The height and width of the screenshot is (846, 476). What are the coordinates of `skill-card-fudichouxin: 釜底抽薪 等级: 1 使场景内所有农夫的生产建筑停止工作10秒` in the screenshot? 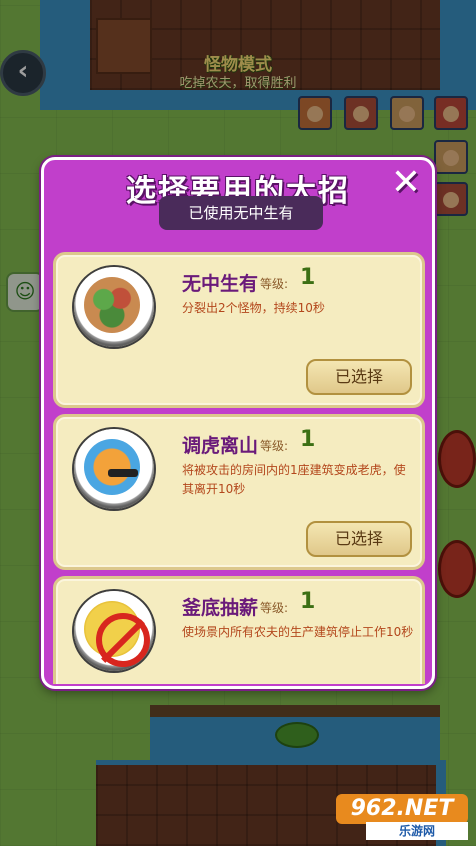 It's located at (239, 630).